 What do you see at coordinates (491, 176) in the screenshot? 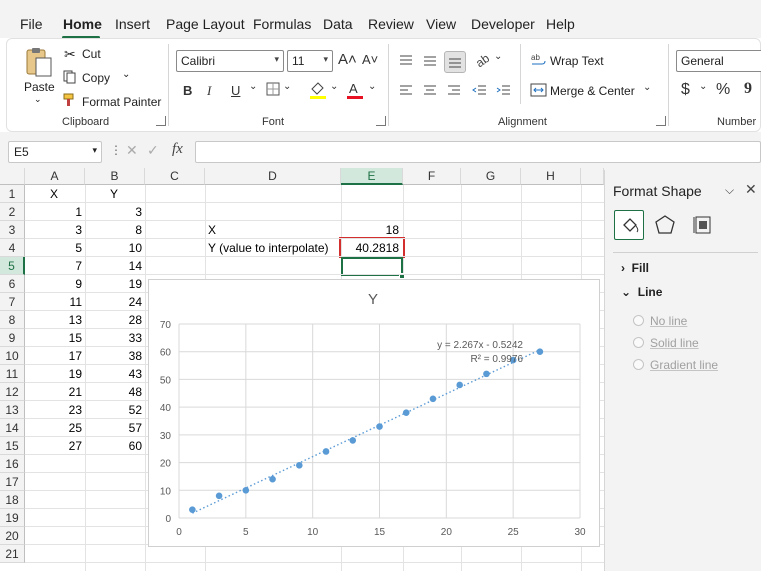
I see `column-header-g: G` at bounding box center [491, 176].